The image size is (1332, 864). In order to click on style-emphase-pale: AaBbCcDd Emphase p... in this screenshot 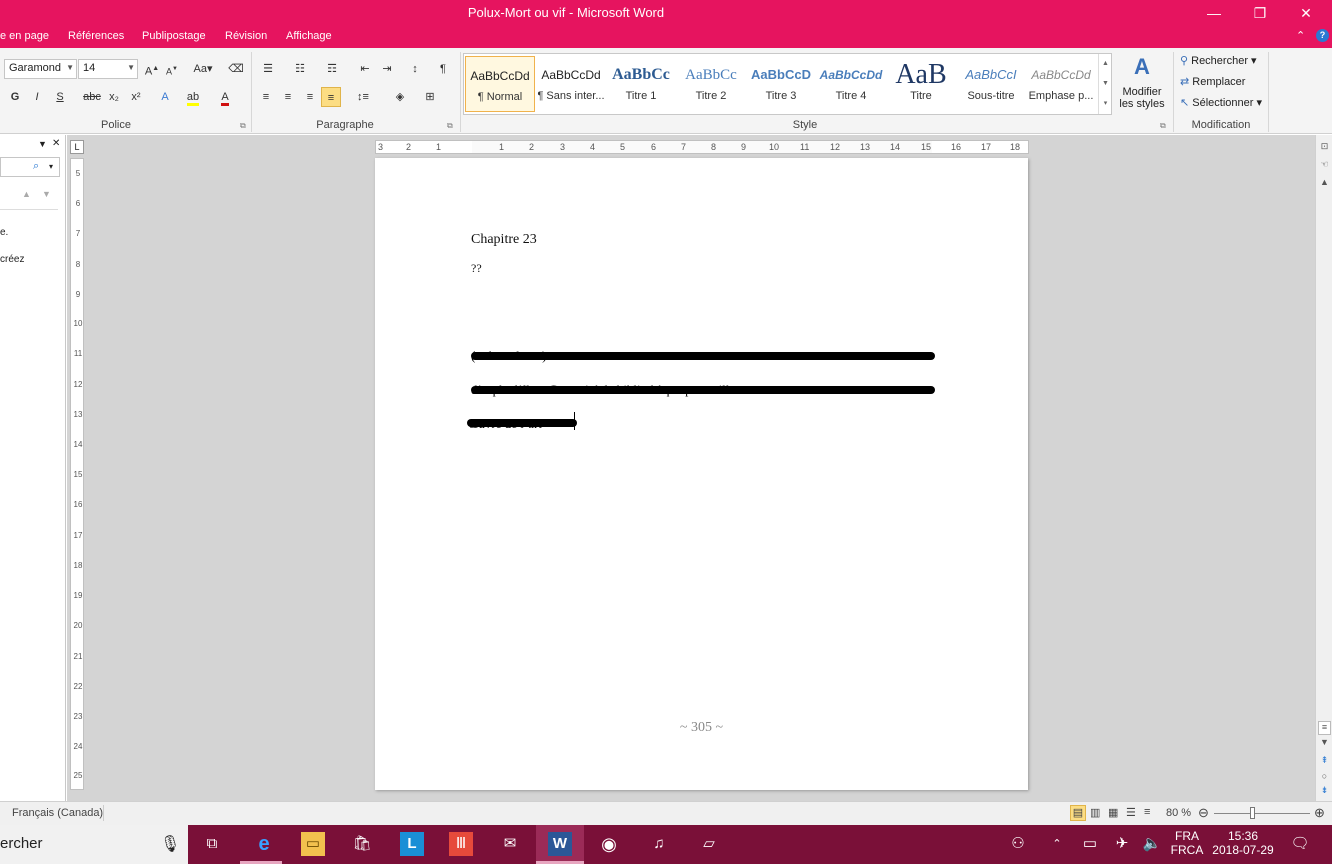, I will do `click(1061, 84)`.